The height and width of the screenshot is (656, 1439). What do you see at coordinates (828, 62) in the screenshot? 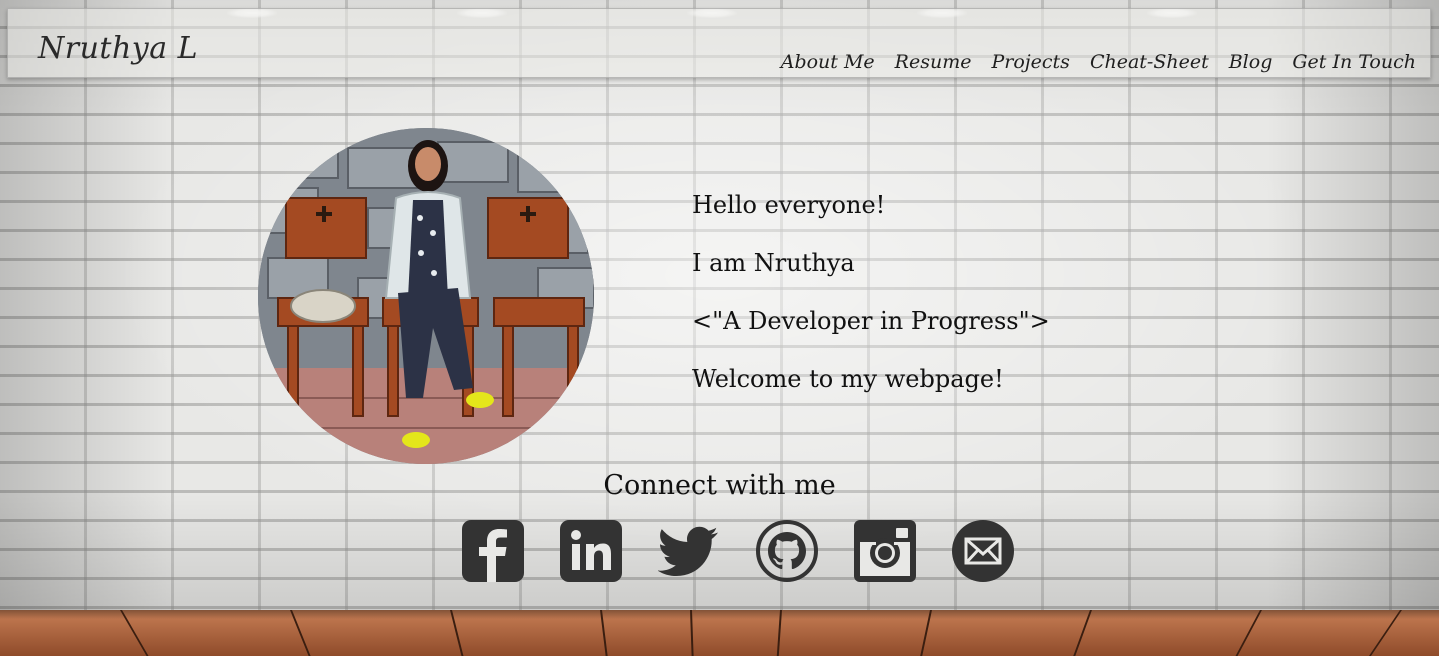
I see `nav-about-me: About Me` at bounding box center [828, 62].